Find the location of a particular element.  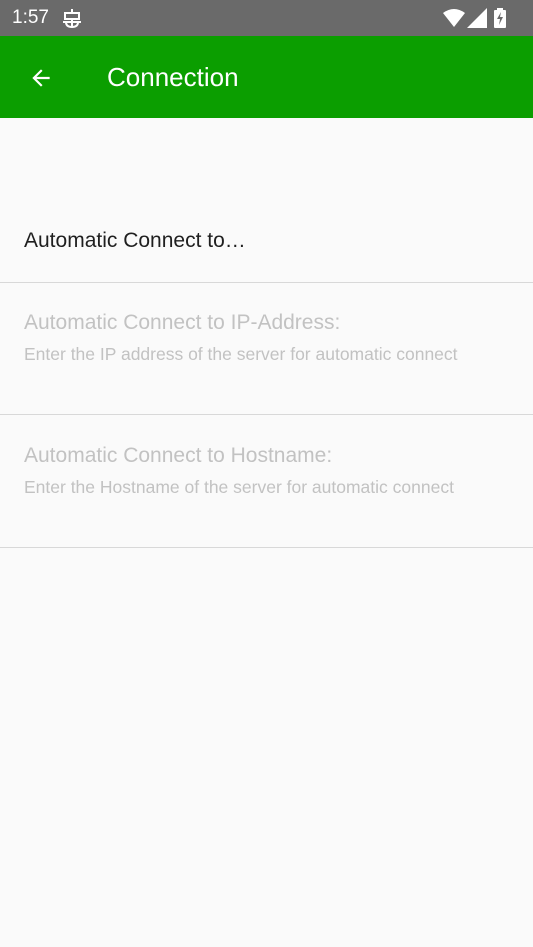

debug-icon is located at coordinates (72, 18).